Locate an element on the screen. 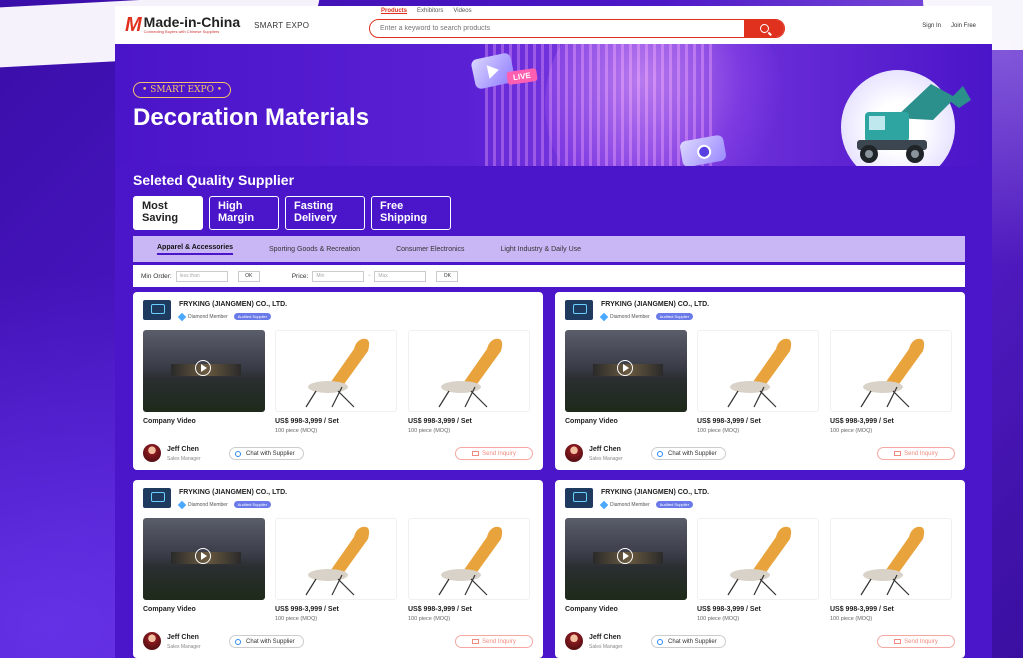 This screenshot has width=1023, height=658. member-level: Diamond Member is located at coordinates (208, 316).